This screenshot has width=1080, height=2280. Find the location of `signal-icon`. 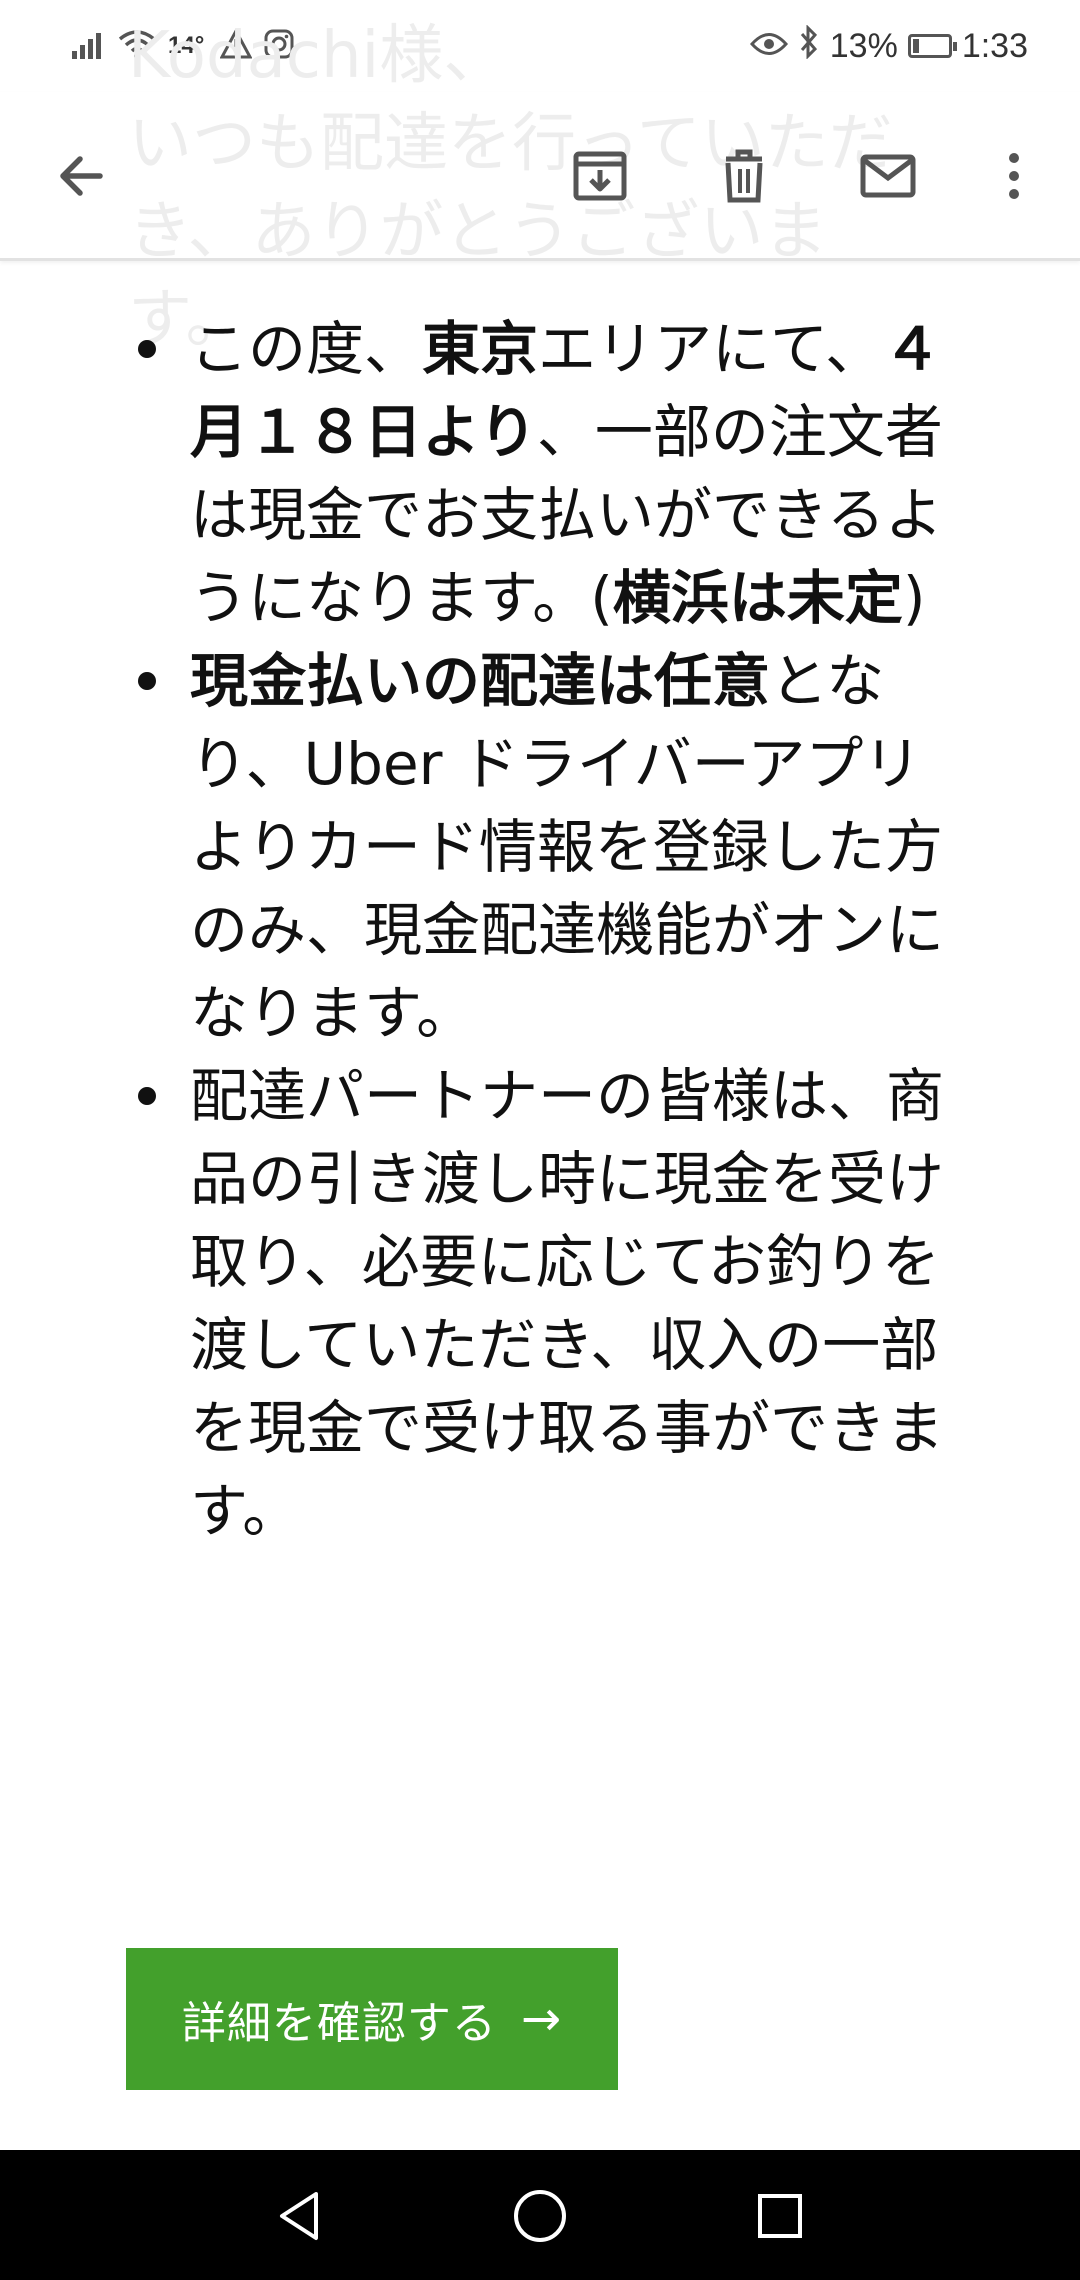

signal-icon is located at coordinates (89, 46).